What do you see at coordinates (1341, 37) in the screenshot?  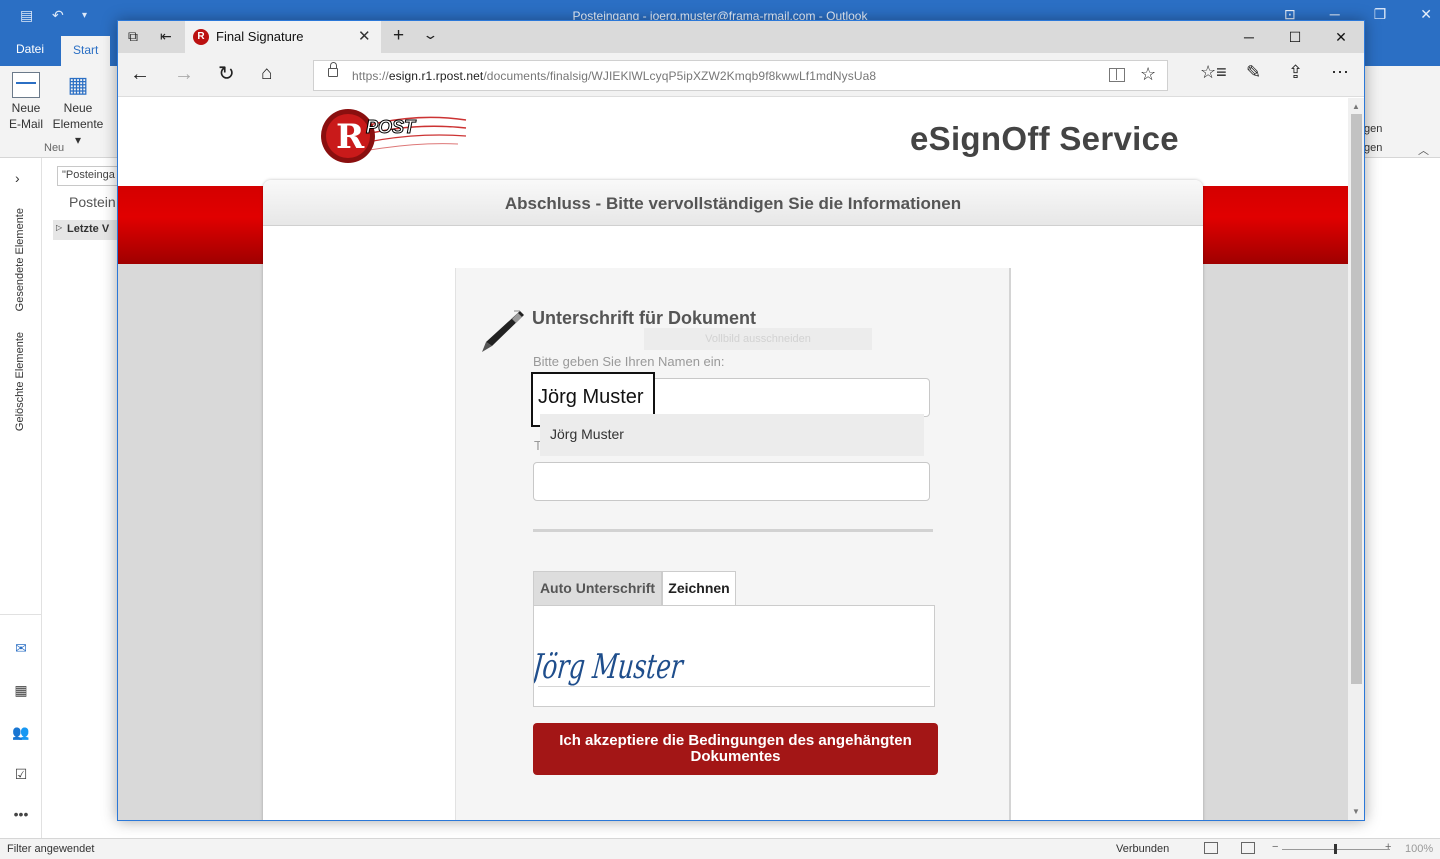 I see `browser-close-icon: ✕` at bounding box center [1341, 37].